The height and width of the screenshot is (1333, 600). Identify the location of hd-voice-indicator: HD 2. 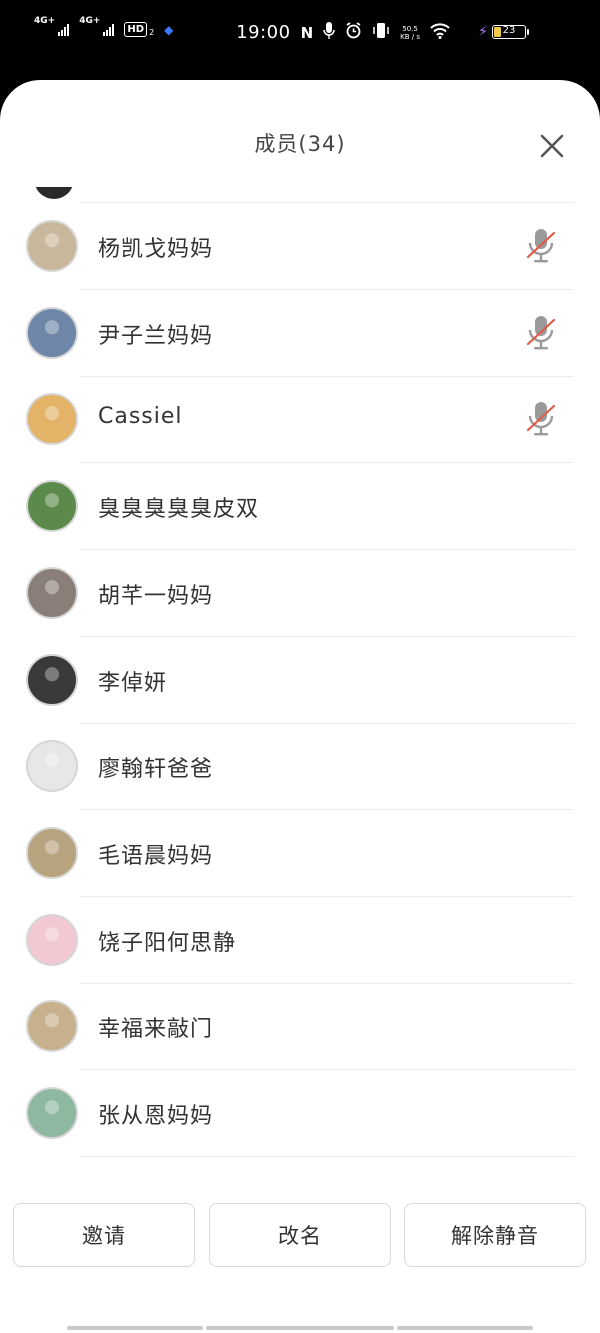
(139, 29).